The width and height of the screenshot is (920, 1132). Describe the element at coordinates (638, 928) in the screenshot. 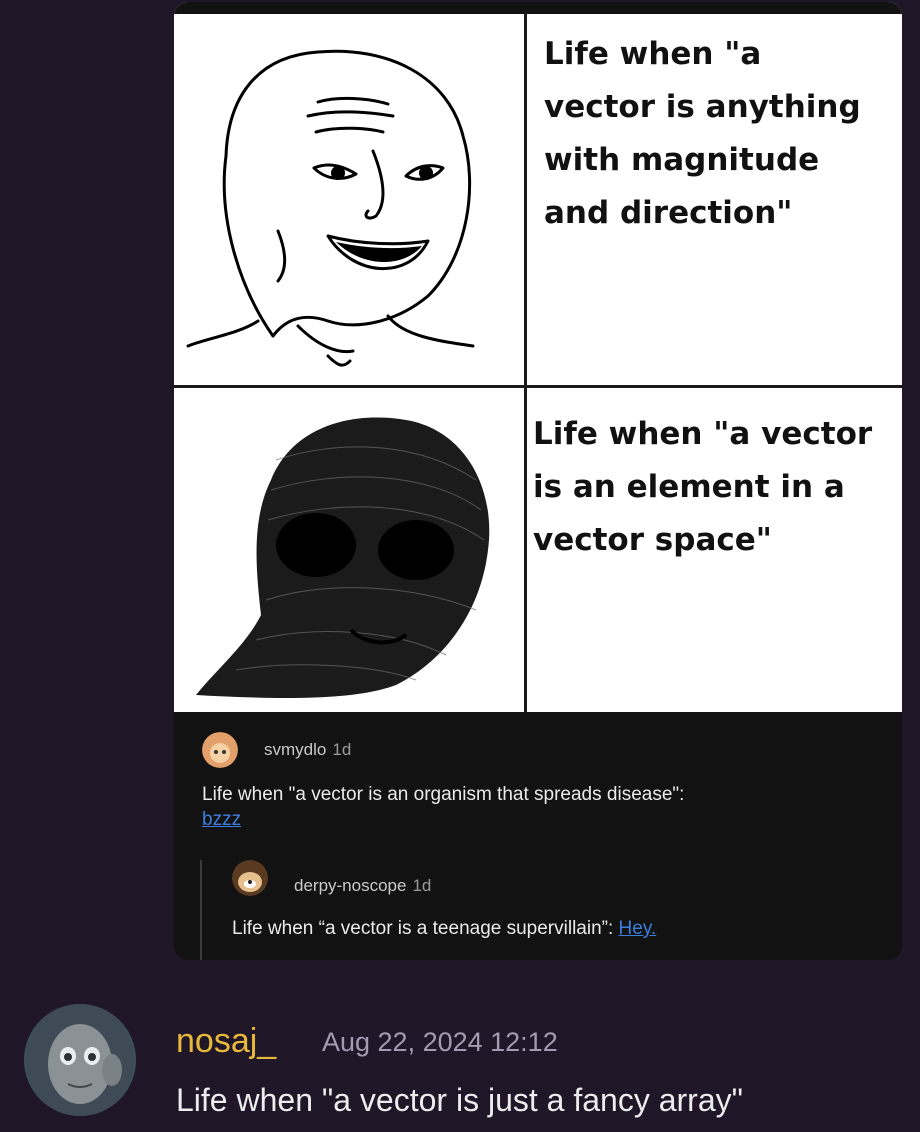

I see `comment-2-link: Hey.` at that location.